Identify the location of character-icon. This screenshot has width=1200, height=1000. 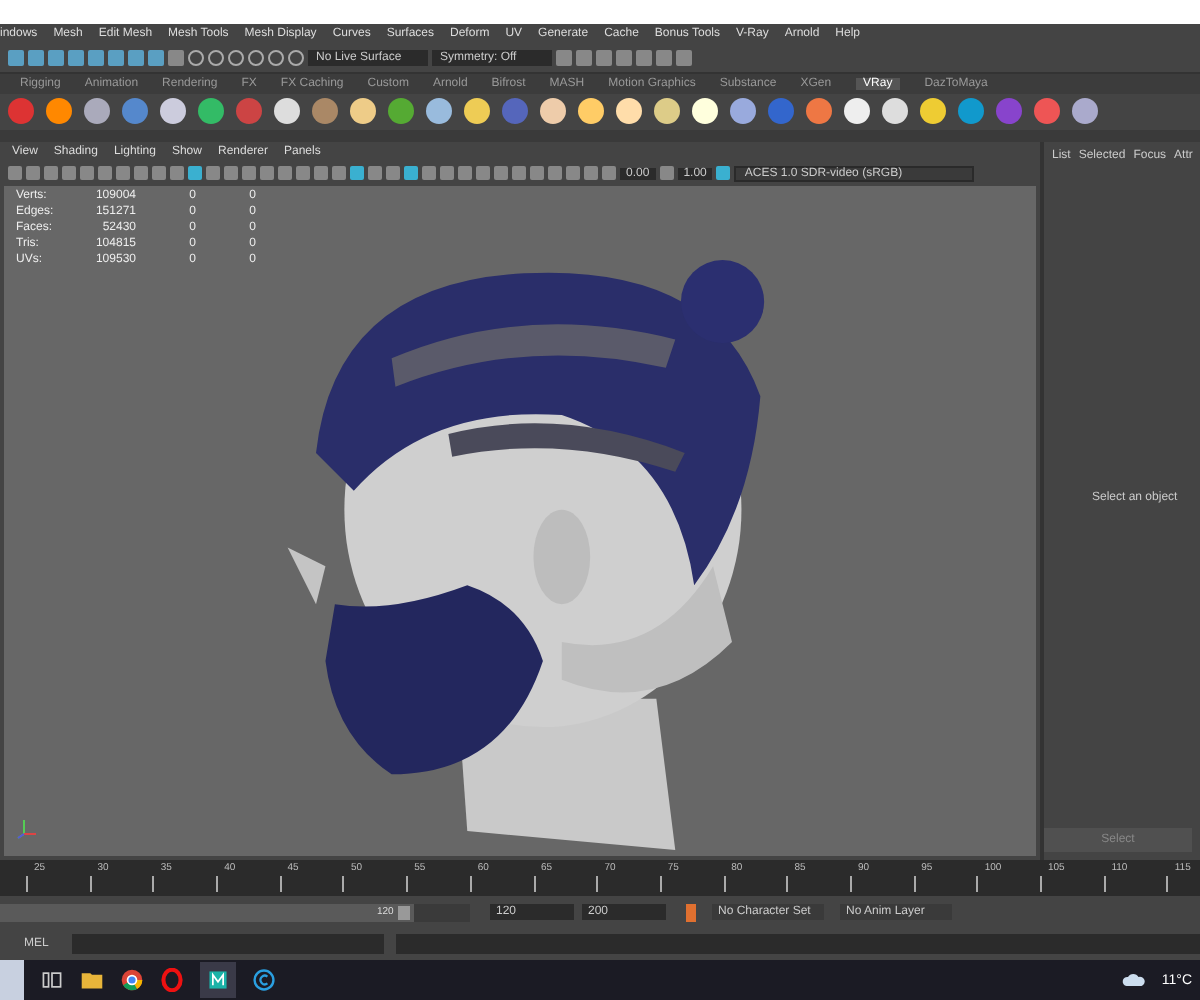
(691, 912).